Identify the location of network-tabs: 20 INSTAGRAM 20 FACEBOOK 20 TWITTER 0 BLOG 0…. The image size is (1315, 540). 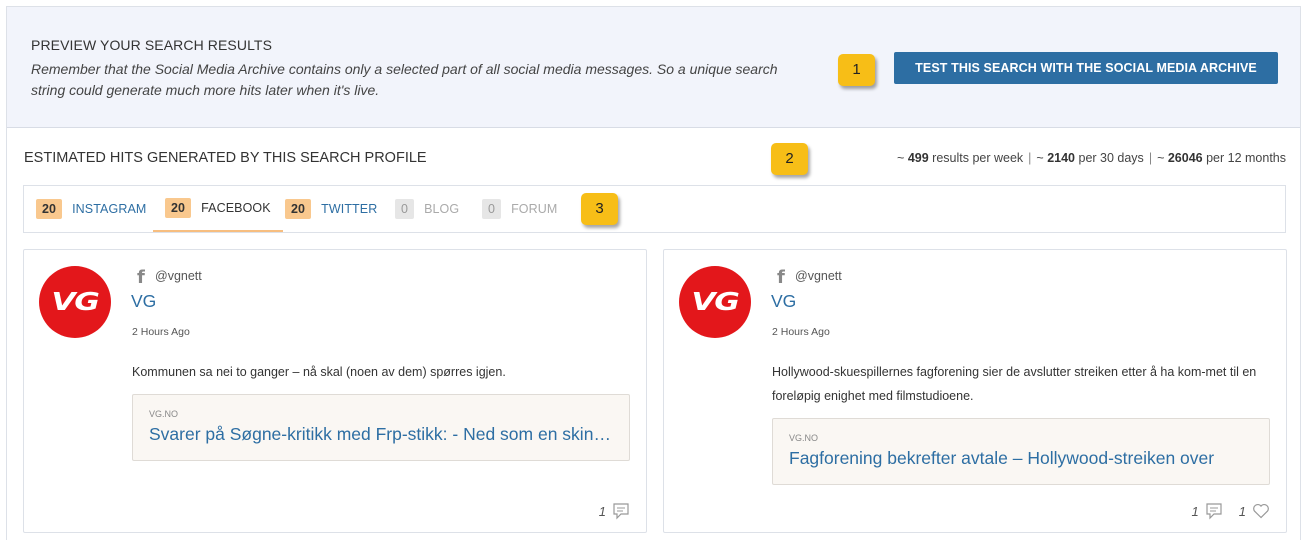
(654, 209).